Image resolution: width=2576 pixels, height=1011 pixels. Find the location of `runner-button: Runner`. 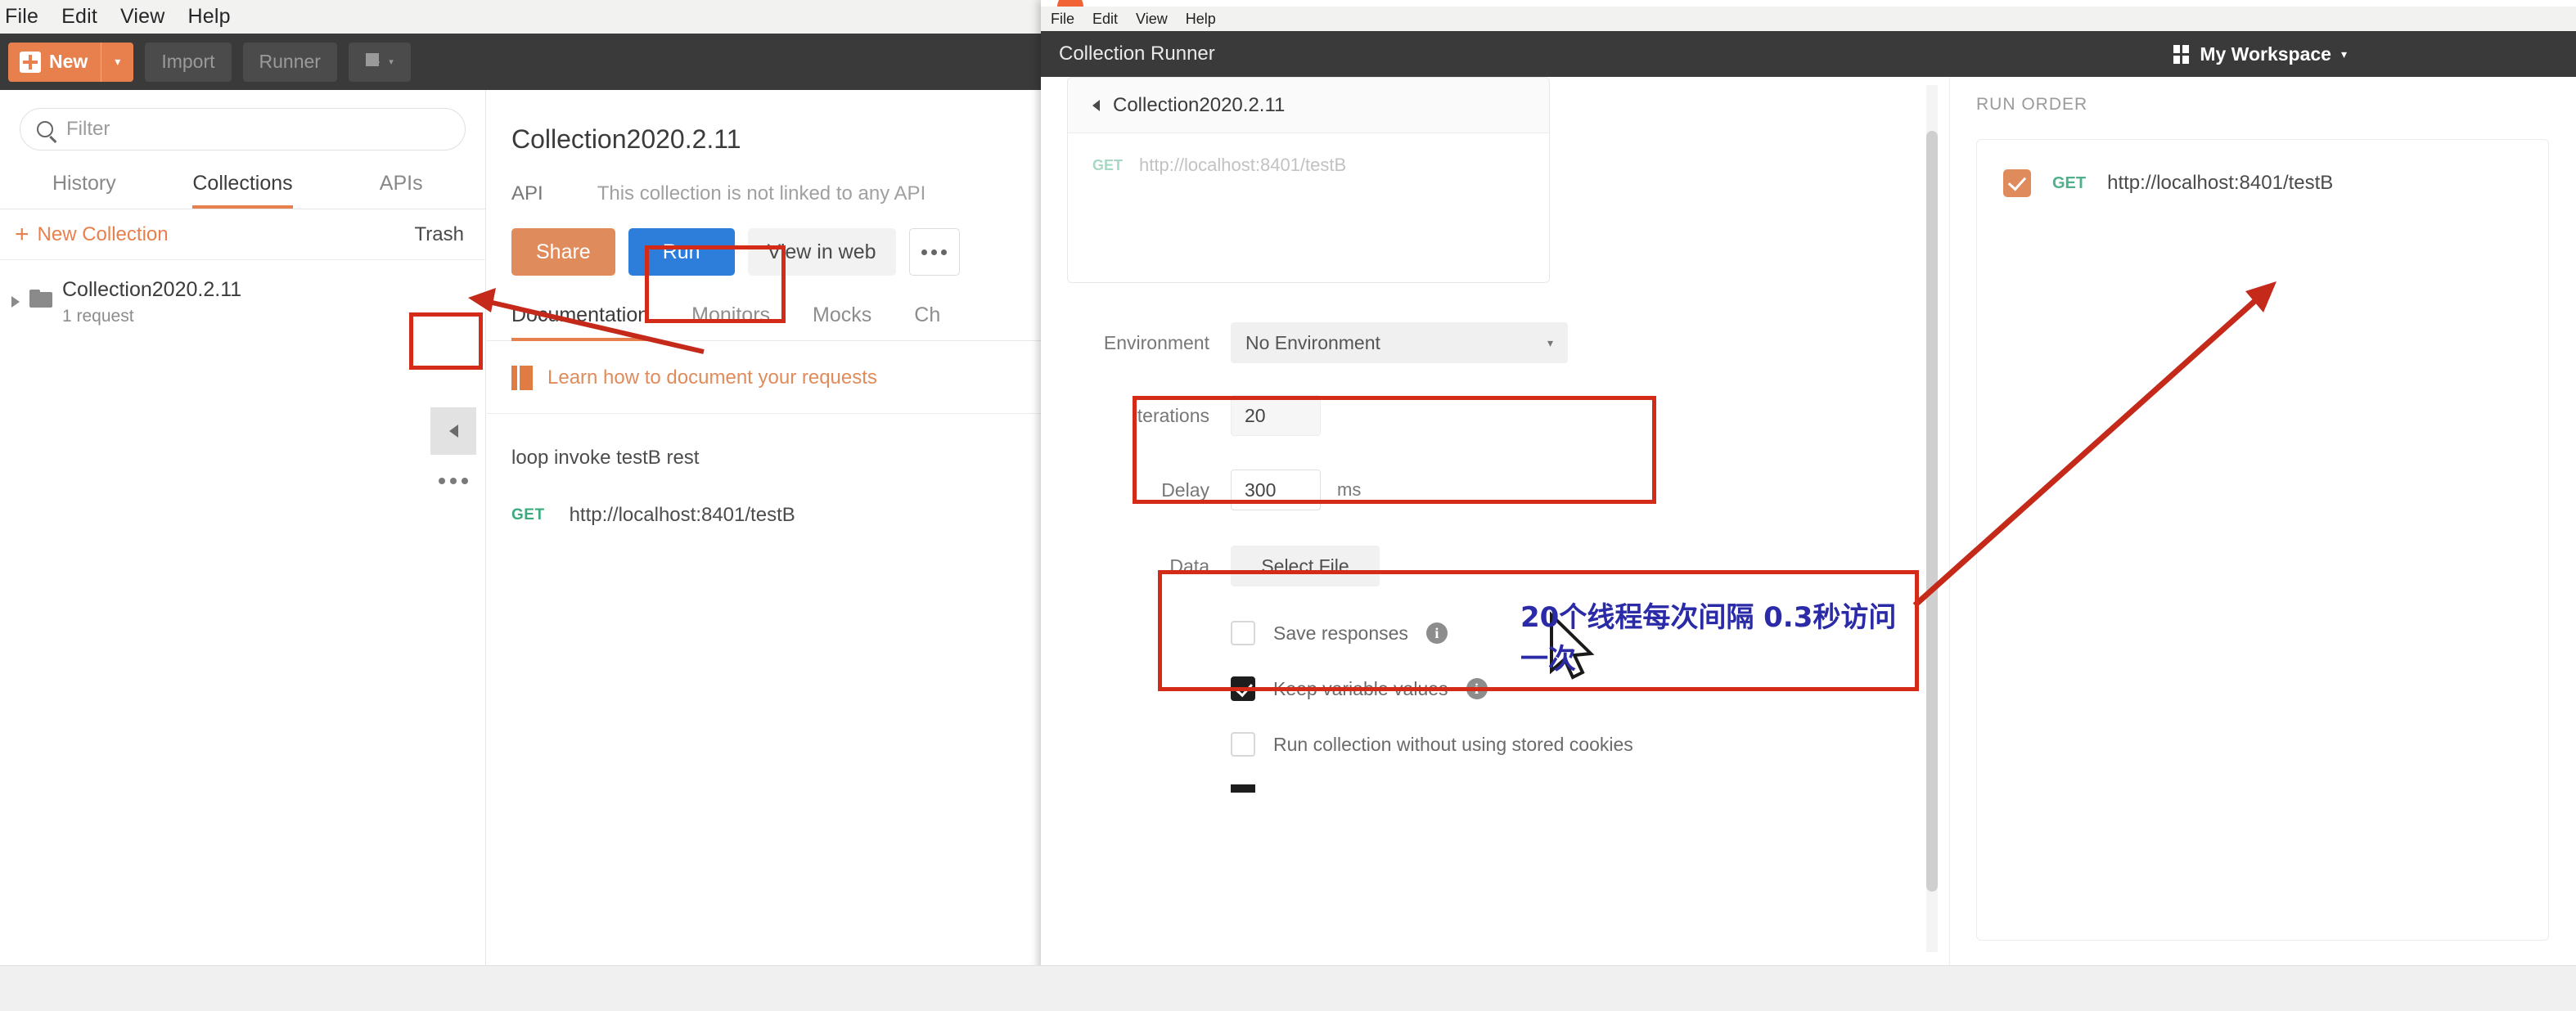

runner-button: Runner is located at coordinates (289, 62).